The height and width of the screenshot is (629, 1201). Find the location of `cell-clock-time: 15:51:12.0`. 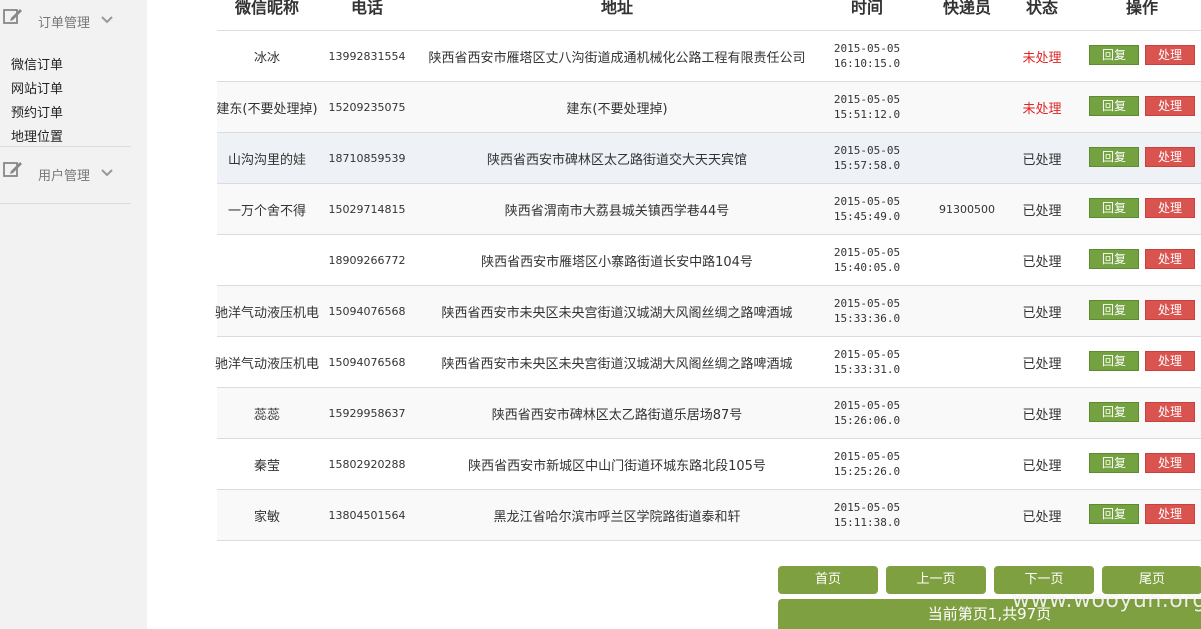

cell-clock-time: 15:51:12.0 is located at coordinates (867, 114).